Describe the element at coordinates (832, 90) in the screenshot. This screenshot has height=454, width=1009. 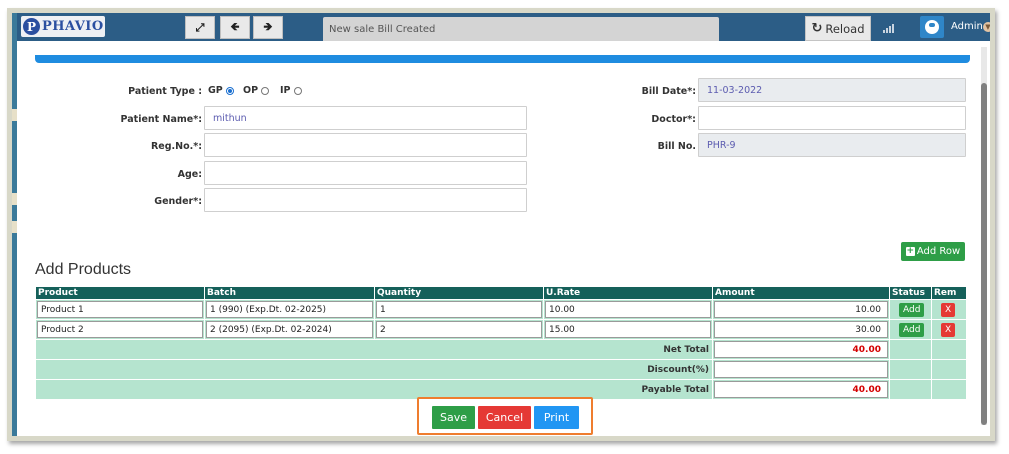
I see `bill-date-input: 11-03-2022` at that location.